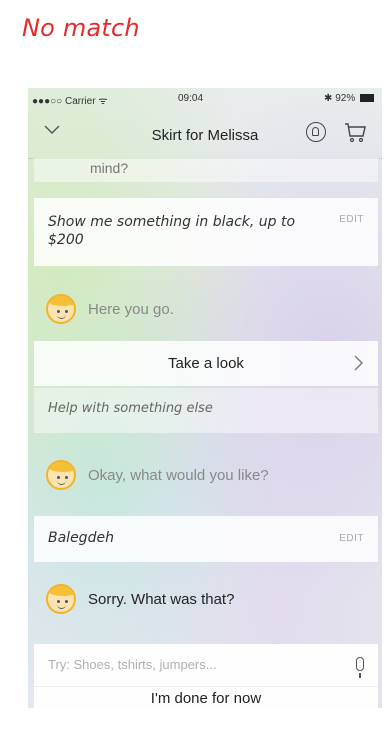 The image size is (388, 739). What do you see at coordinates (355, 134) in the screenshot?
I see `cart-icon` at bounding box center [355, 134].